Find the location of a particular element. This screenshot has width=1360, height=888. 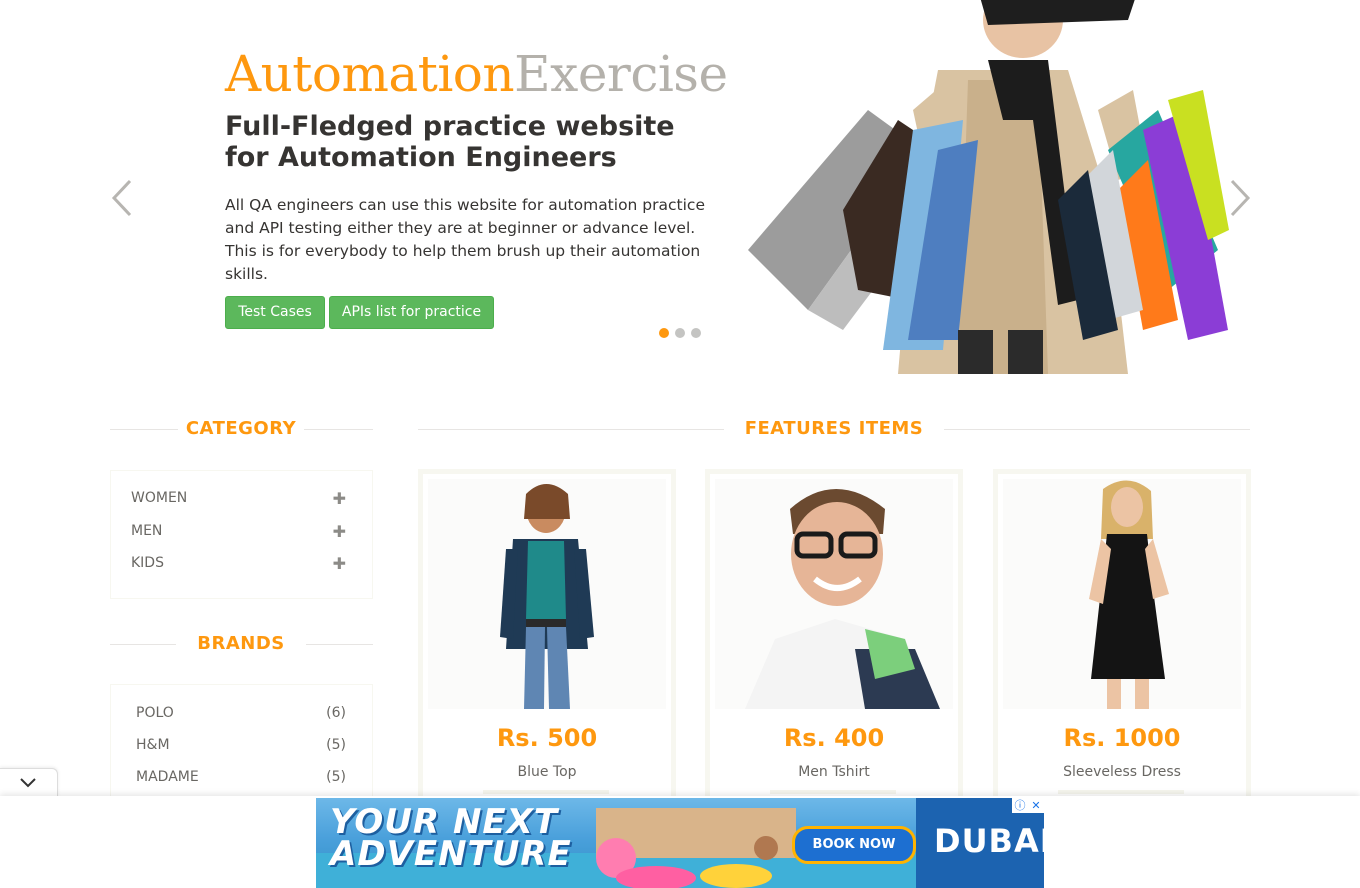

category-item-women: WOMEN ✚ is located at coordinates (238, 499).